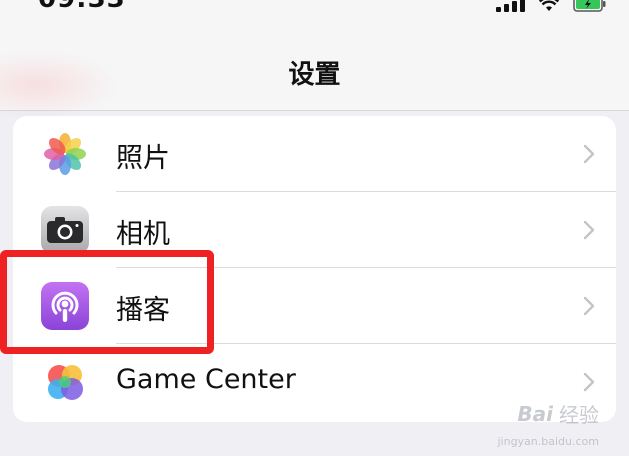 The image size is (629, 456). I want to click on settings-row-label: 照片, so click(143, 158).